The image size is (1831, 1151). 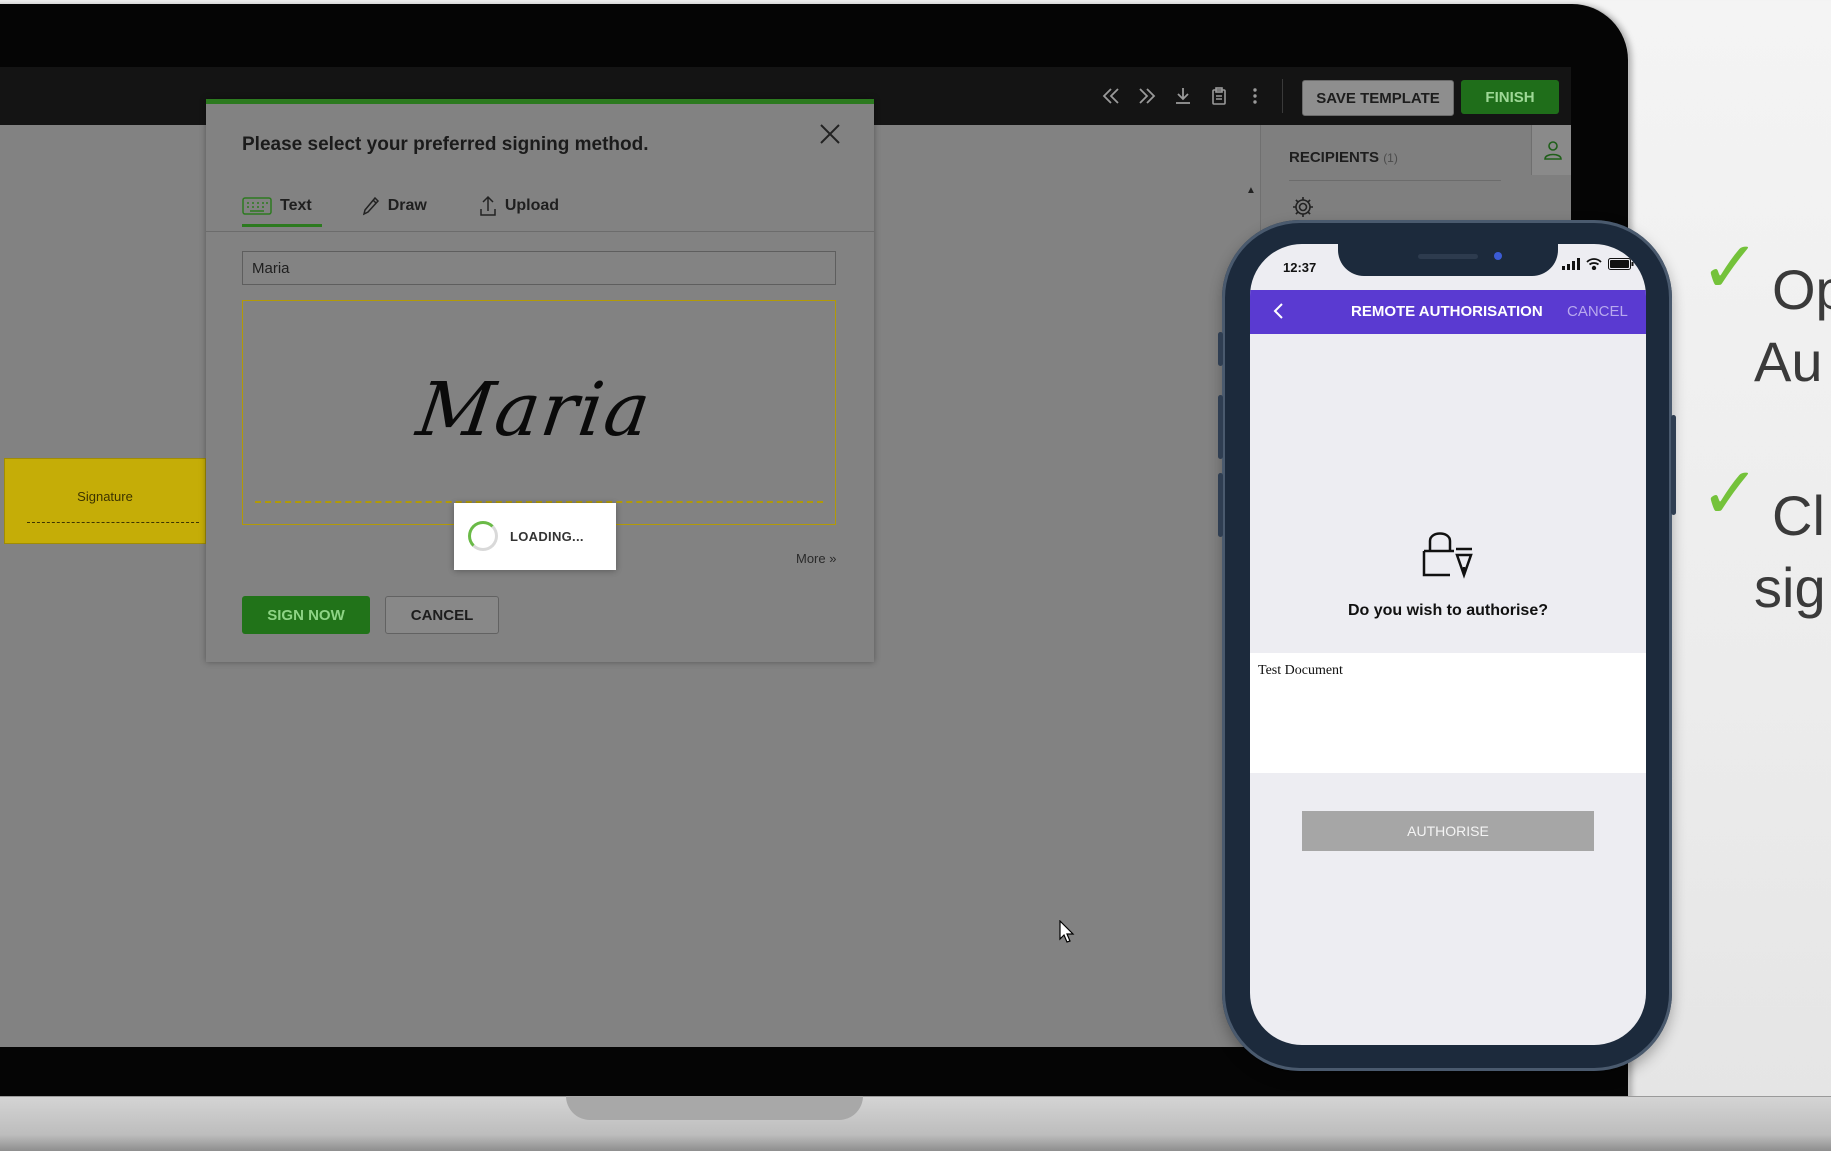 What do you see at coordinates (1300, 670) in the screenshot?
I see `document-name: Test Document` at bounding box center [1300, 670].